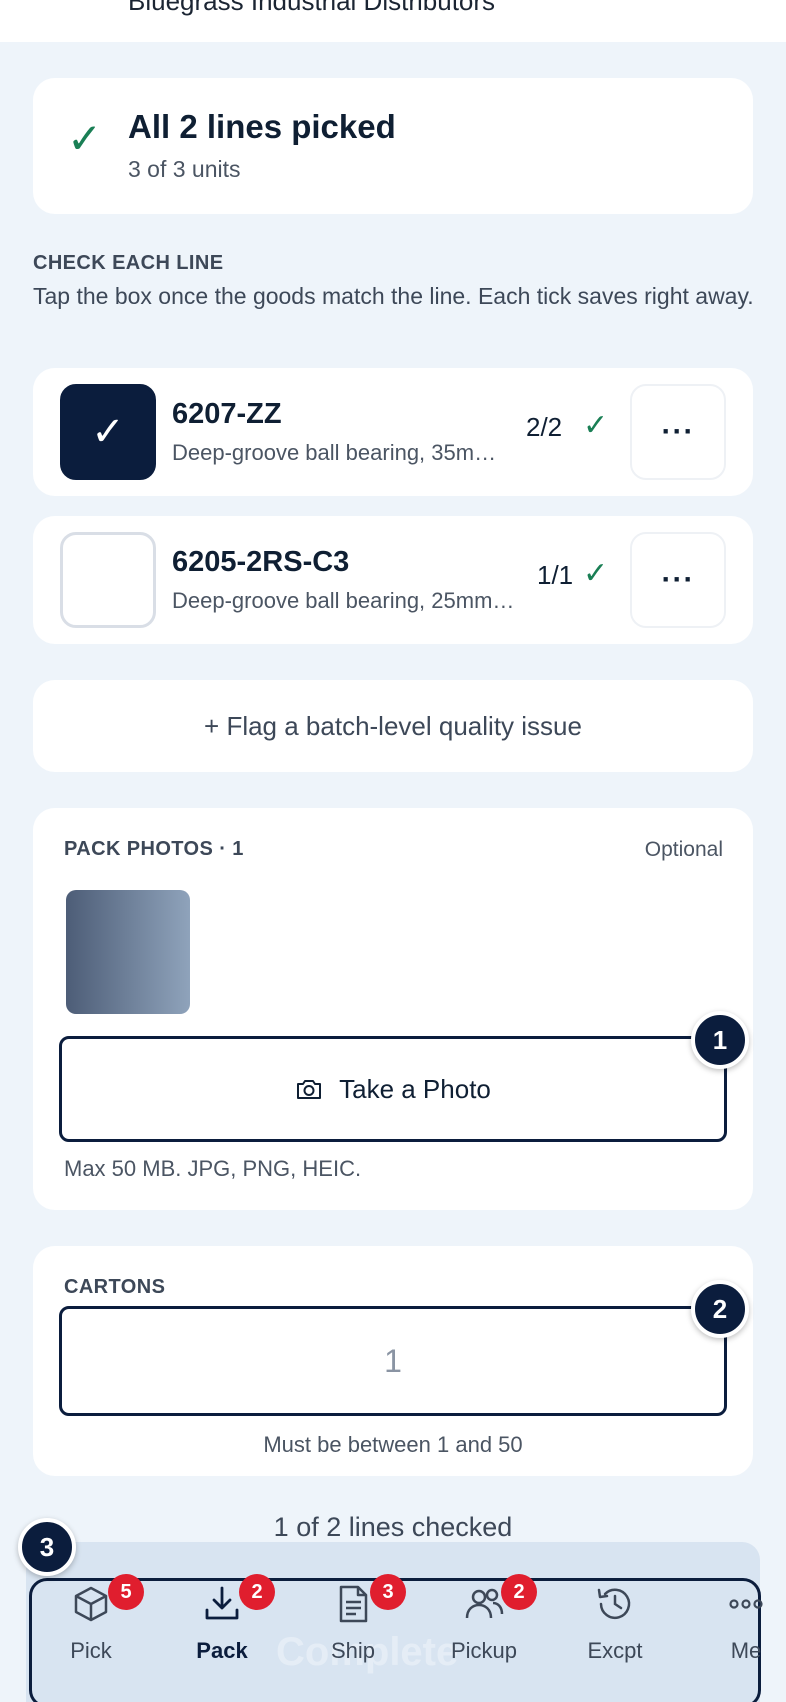 The height and width of the screenshot is (1702, 786). What do you see at coordinates (337, 452) in the screenshot?
I see `line-description: Deep-groove ball bearing, 35mm bore` at bounding box center [337, 452].